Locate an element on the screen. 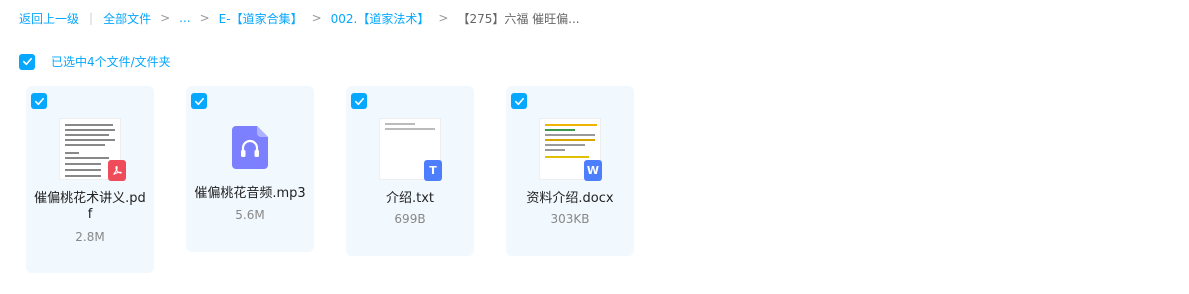 The height and width of the screenshot is (294, 1189). docx-thumbnail: W is located at coordinates (570, 149).